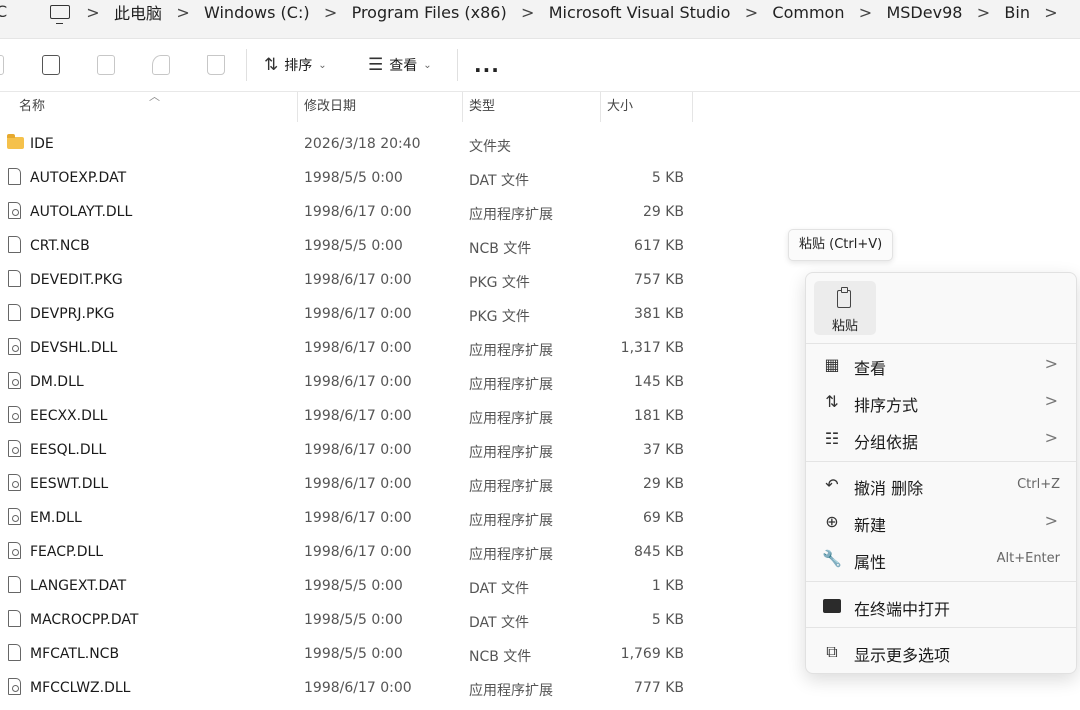 The image size is (1080, 710). What do you see at coordinates (257, 12) in the screenshot?
I see `breadcrumb-windows-c: Windows (C:)` at bounding box center [257, 12].